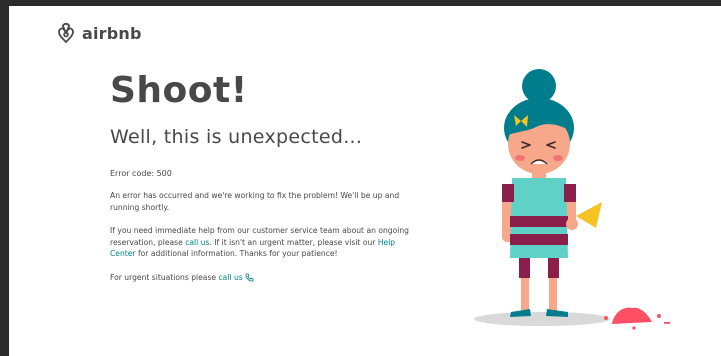 The height and width of the screenshot is (356, 721). What do you see at coordinates (66, 33) in the screenshot?
I see `airbnb-logo-icon` at bounding box center [66, 33].